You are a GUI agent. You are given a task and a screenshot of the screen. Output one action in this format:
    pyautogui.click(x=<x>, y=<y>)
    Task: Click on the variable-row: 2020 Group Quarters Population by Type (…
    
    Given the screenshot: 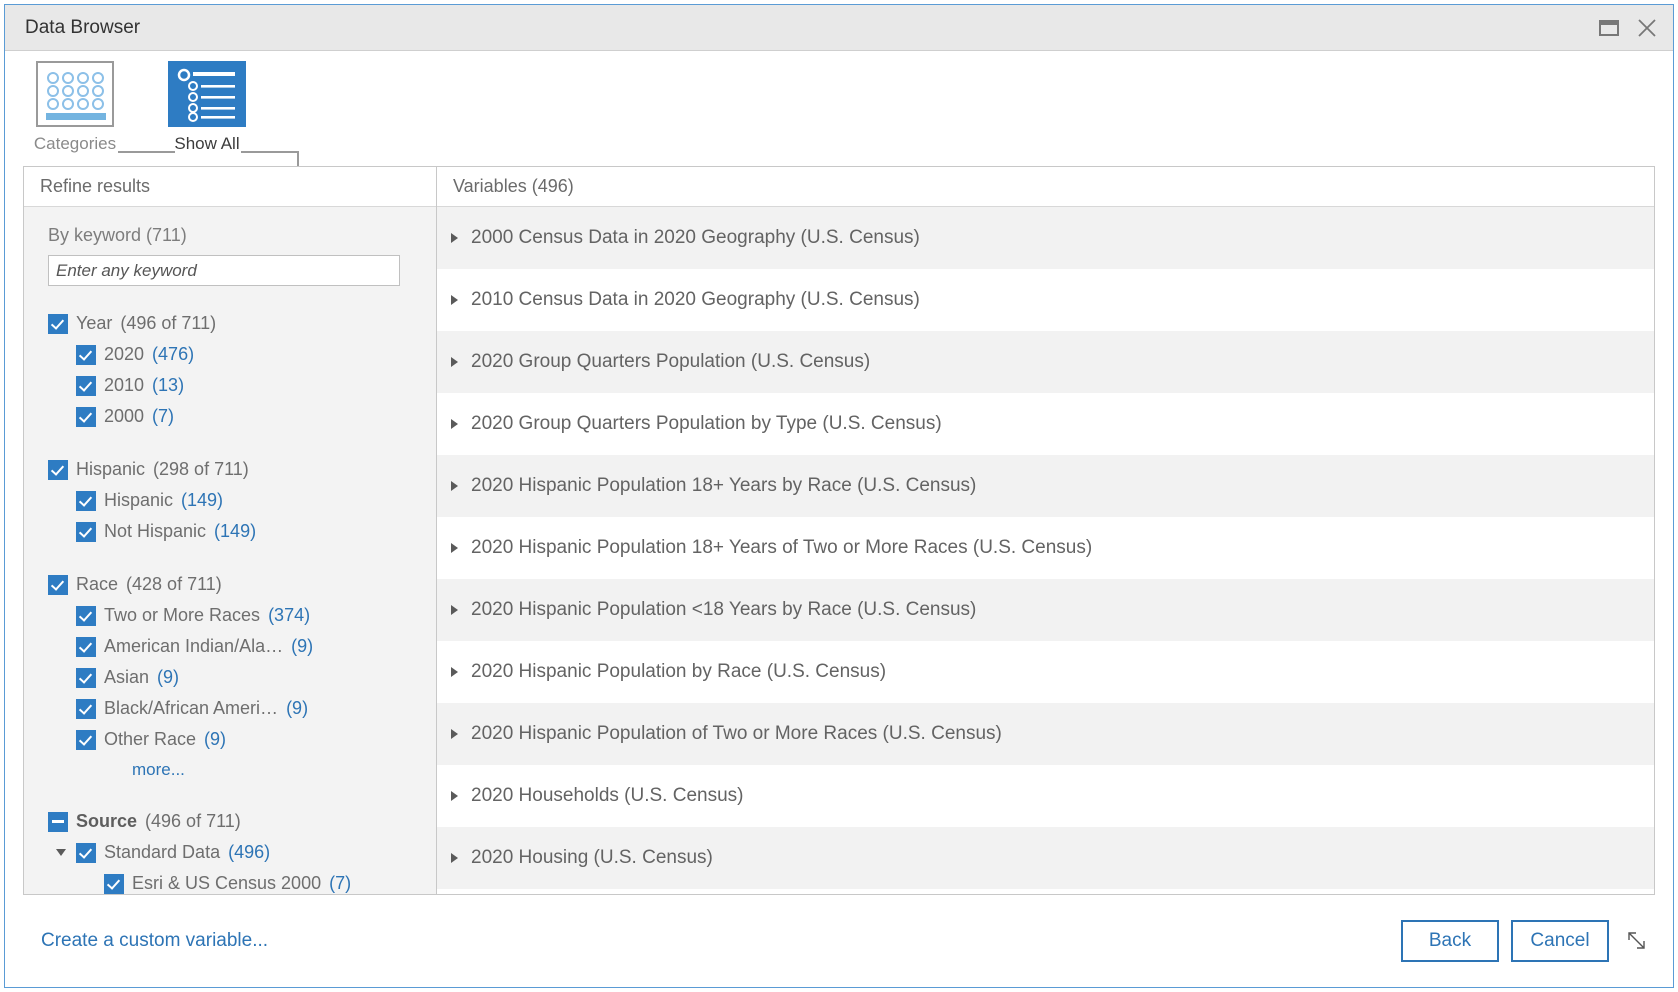 What is the action you would take?
    pyautogui.click(x=1045, y=424)
    